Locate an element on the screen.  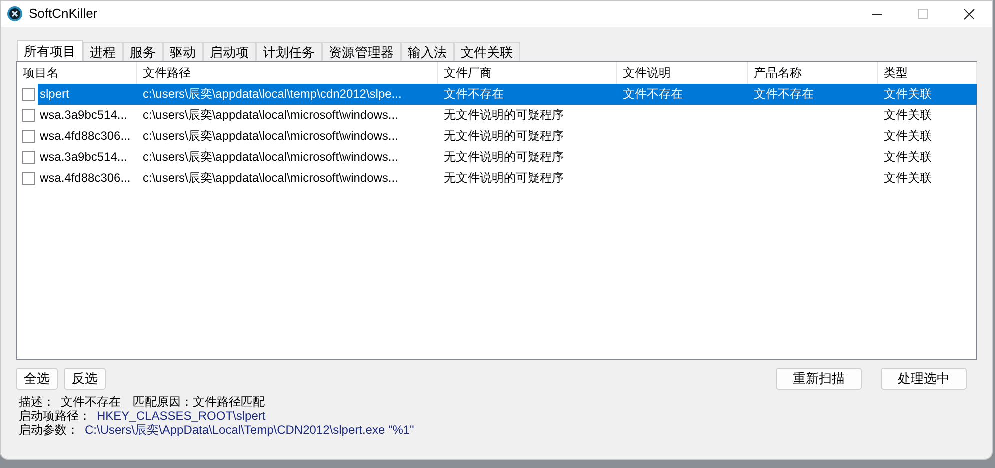
tab: 所有项目 is located at coordinates (50, 50).